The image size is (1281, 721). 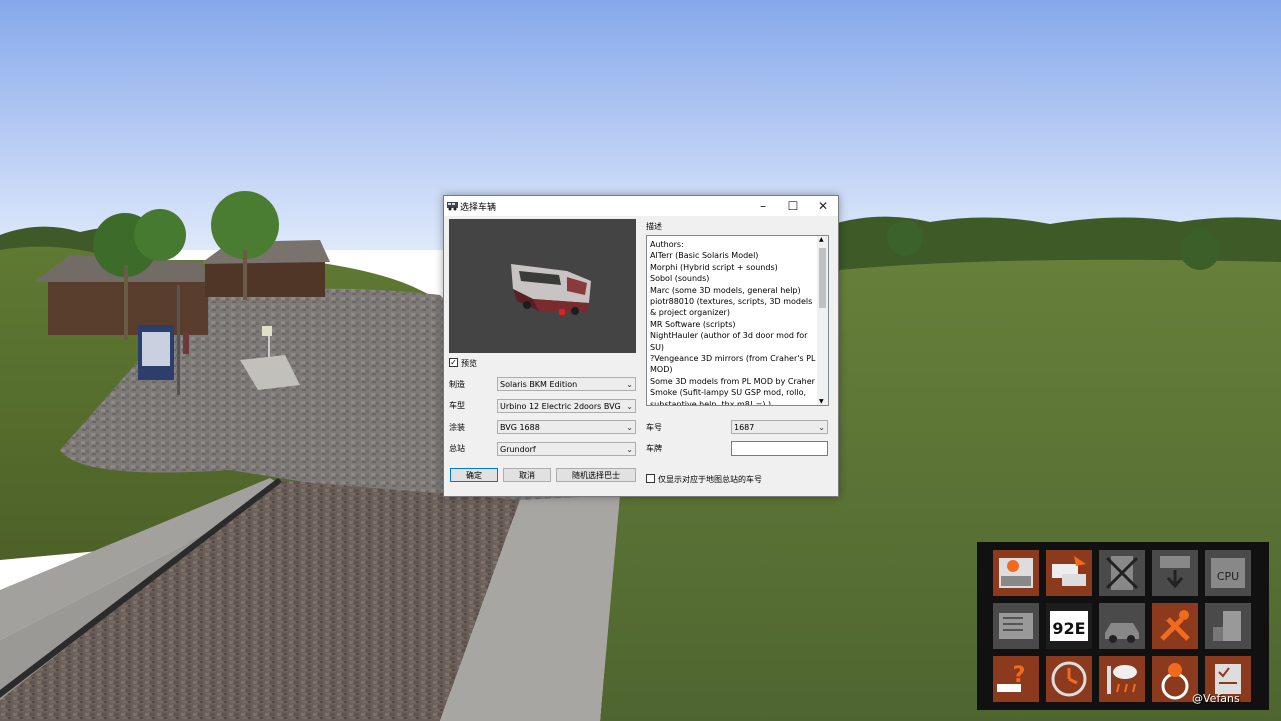 I want to click on bus-select-icon, so click(x=1069, y=573).